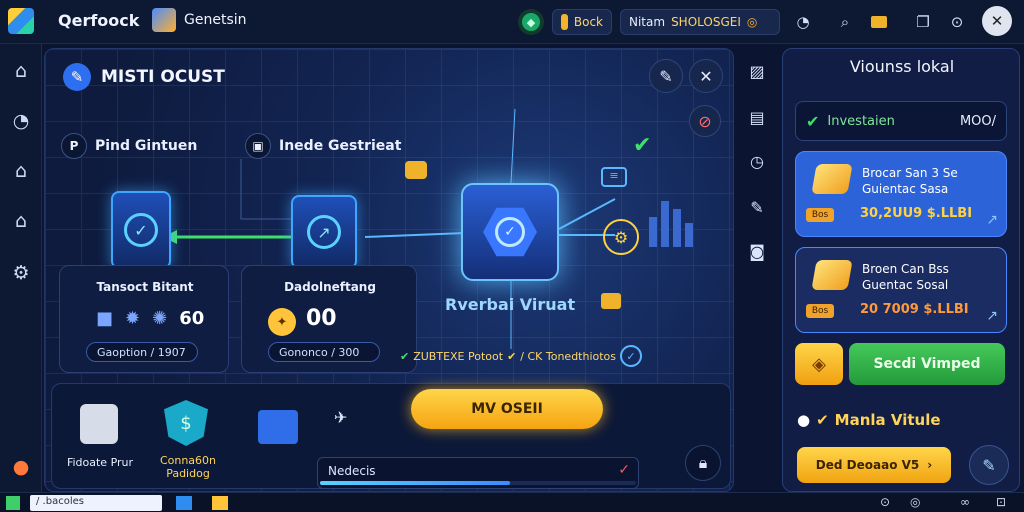  I want to click on alert-icon: ●, so click(21, 467).